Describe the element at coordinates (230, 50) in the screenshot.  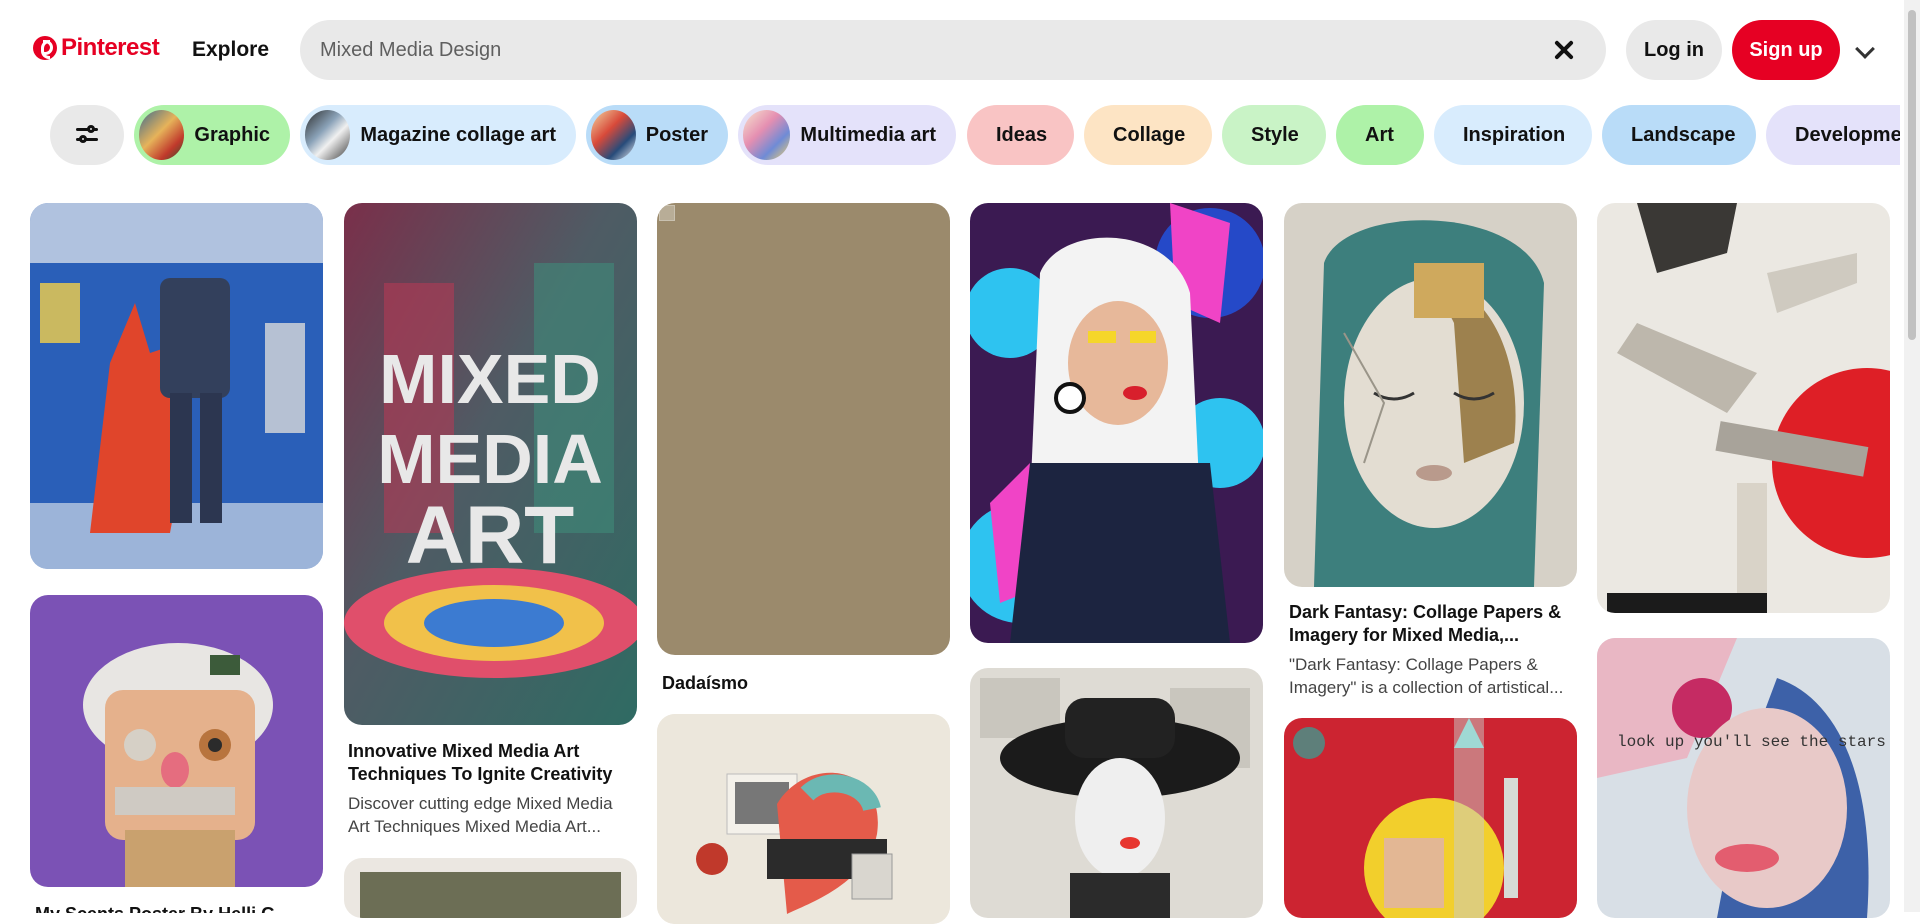
I see `explore-link: Explore` at that location.